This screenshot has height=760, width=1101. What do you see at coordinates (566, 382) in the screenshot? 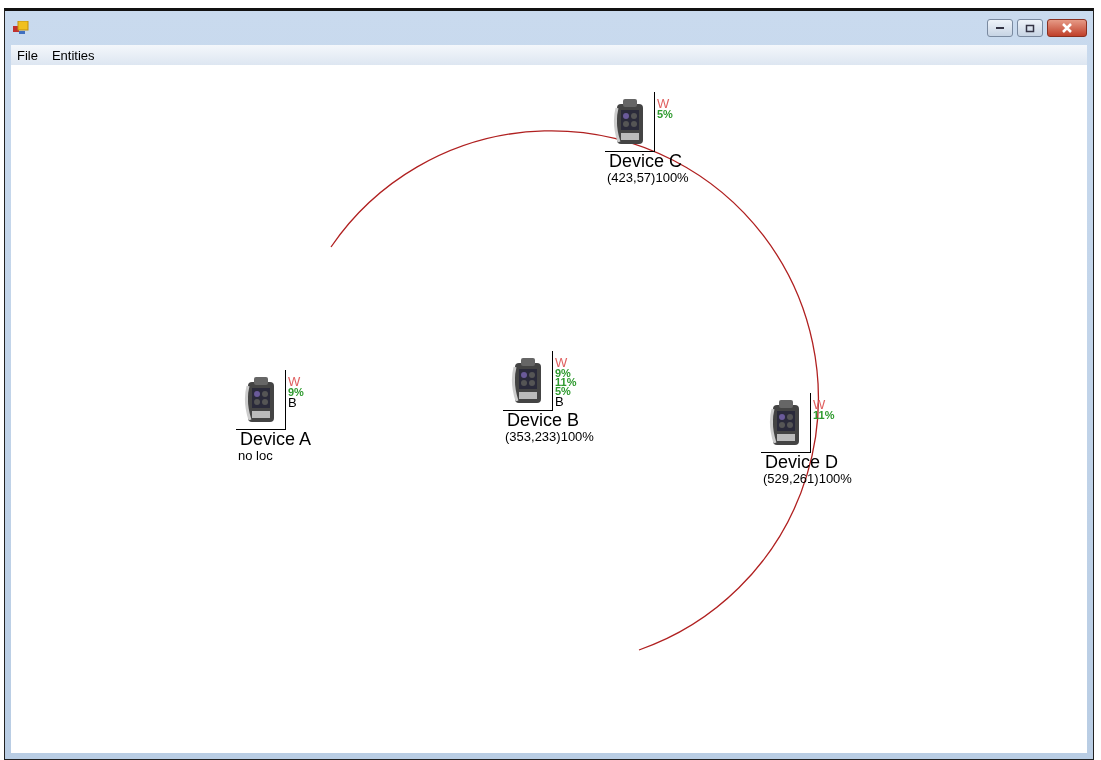
I see `status-label: 11%` at bounding box center [566, 382].